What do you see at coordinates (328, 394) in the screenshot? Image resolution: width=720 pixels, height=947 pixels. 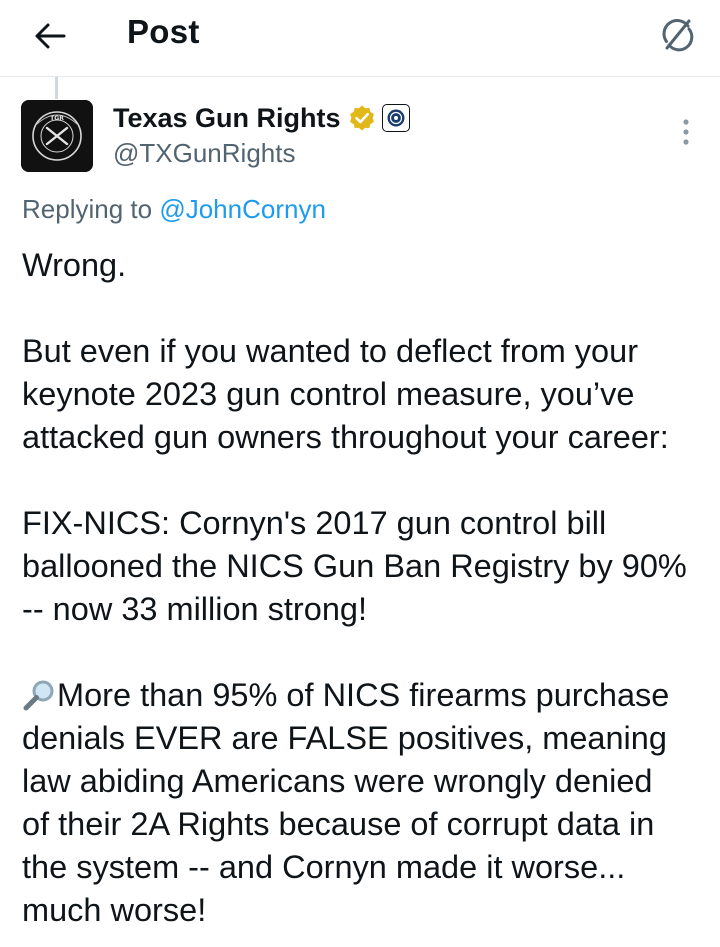 I see `post-line: keynote 2023 gun control measure, you’ve` at bounding box center [328, 394].